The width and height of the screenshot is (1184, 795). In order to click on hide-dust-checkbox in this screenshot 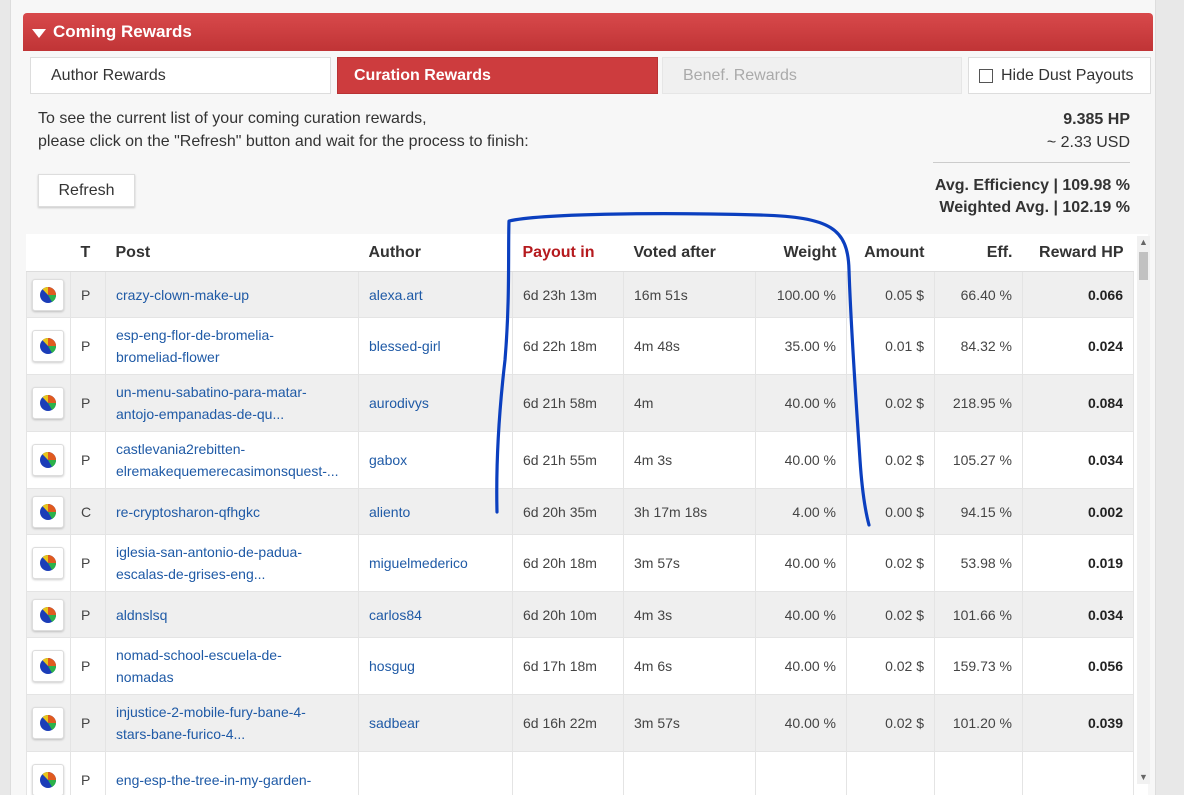, I will do `click(986, 75)`.